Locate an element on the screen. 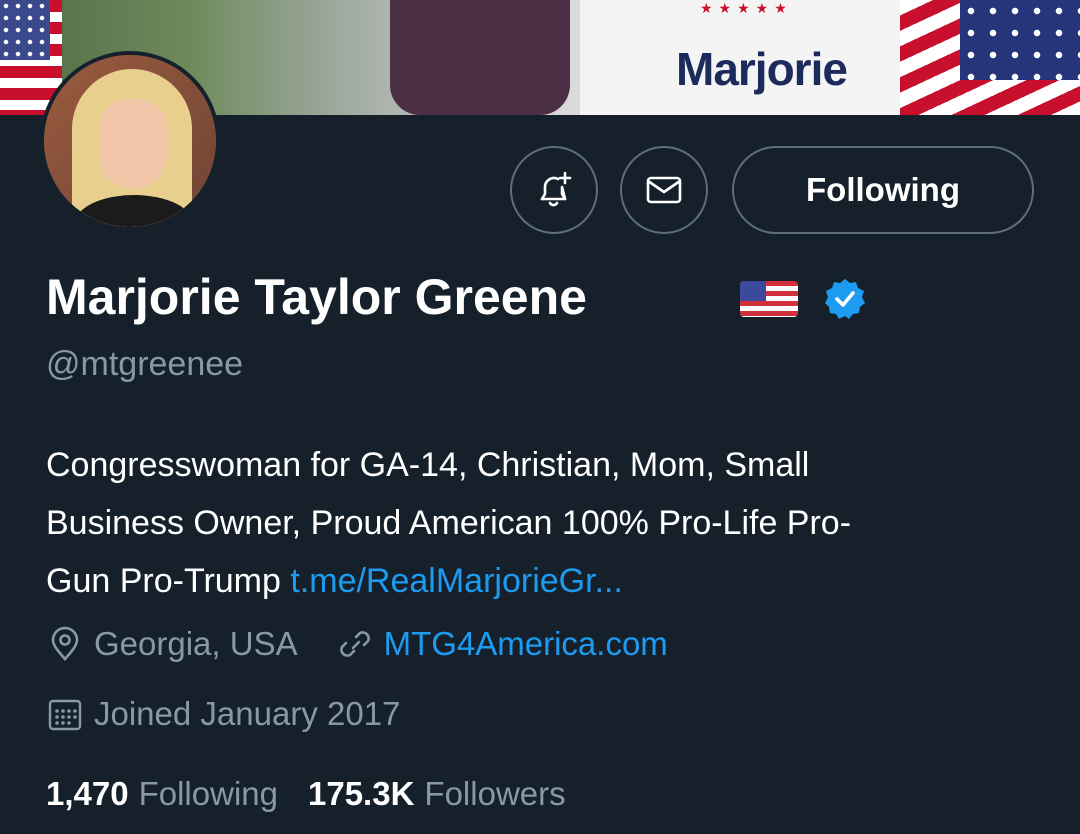 Image resolution: width=1080 pixels, height=834 pixels. following-stat: 1,470 Following is located at coordinates (162, 794).